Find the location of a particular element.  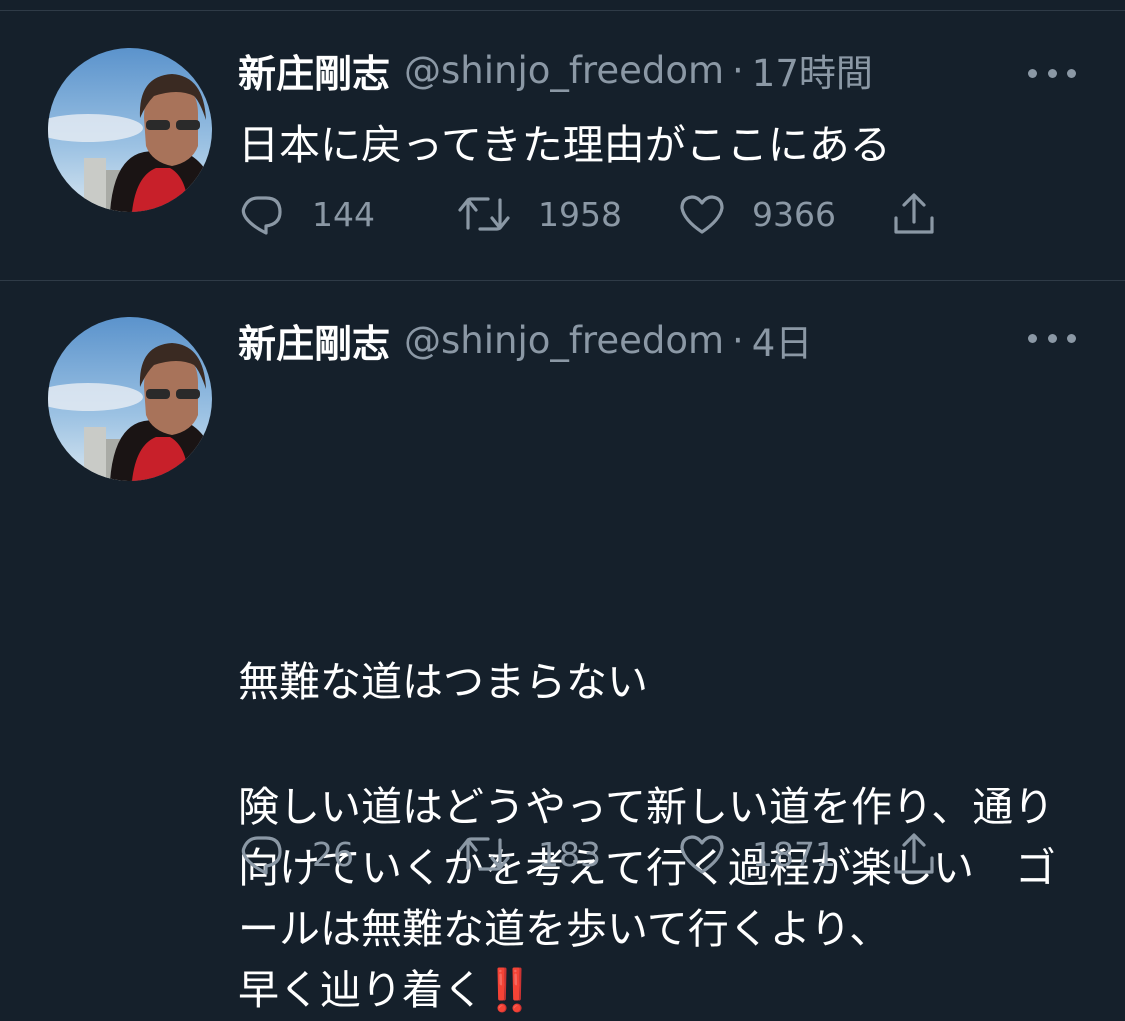

reply-count: 144 is located at coordinates (343, 214).